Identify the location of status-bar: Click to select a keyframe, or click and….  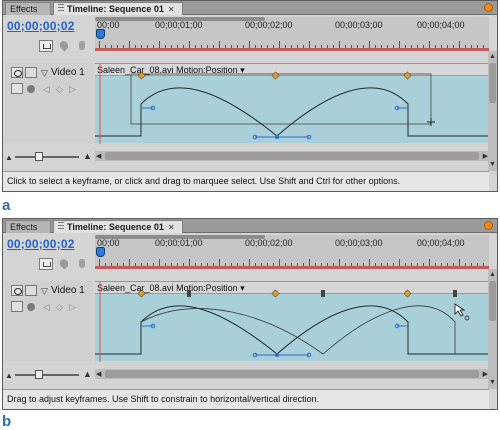
(246, 181).